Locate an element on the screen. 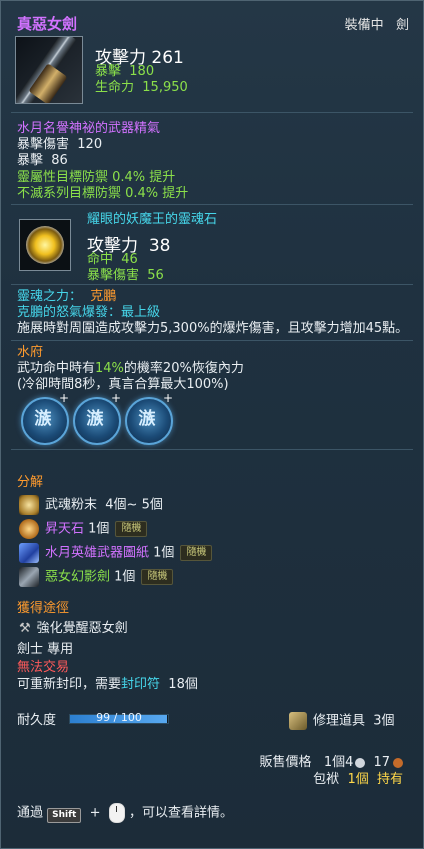  equip-status: 裝備中 is located at coordinates (364, 25).